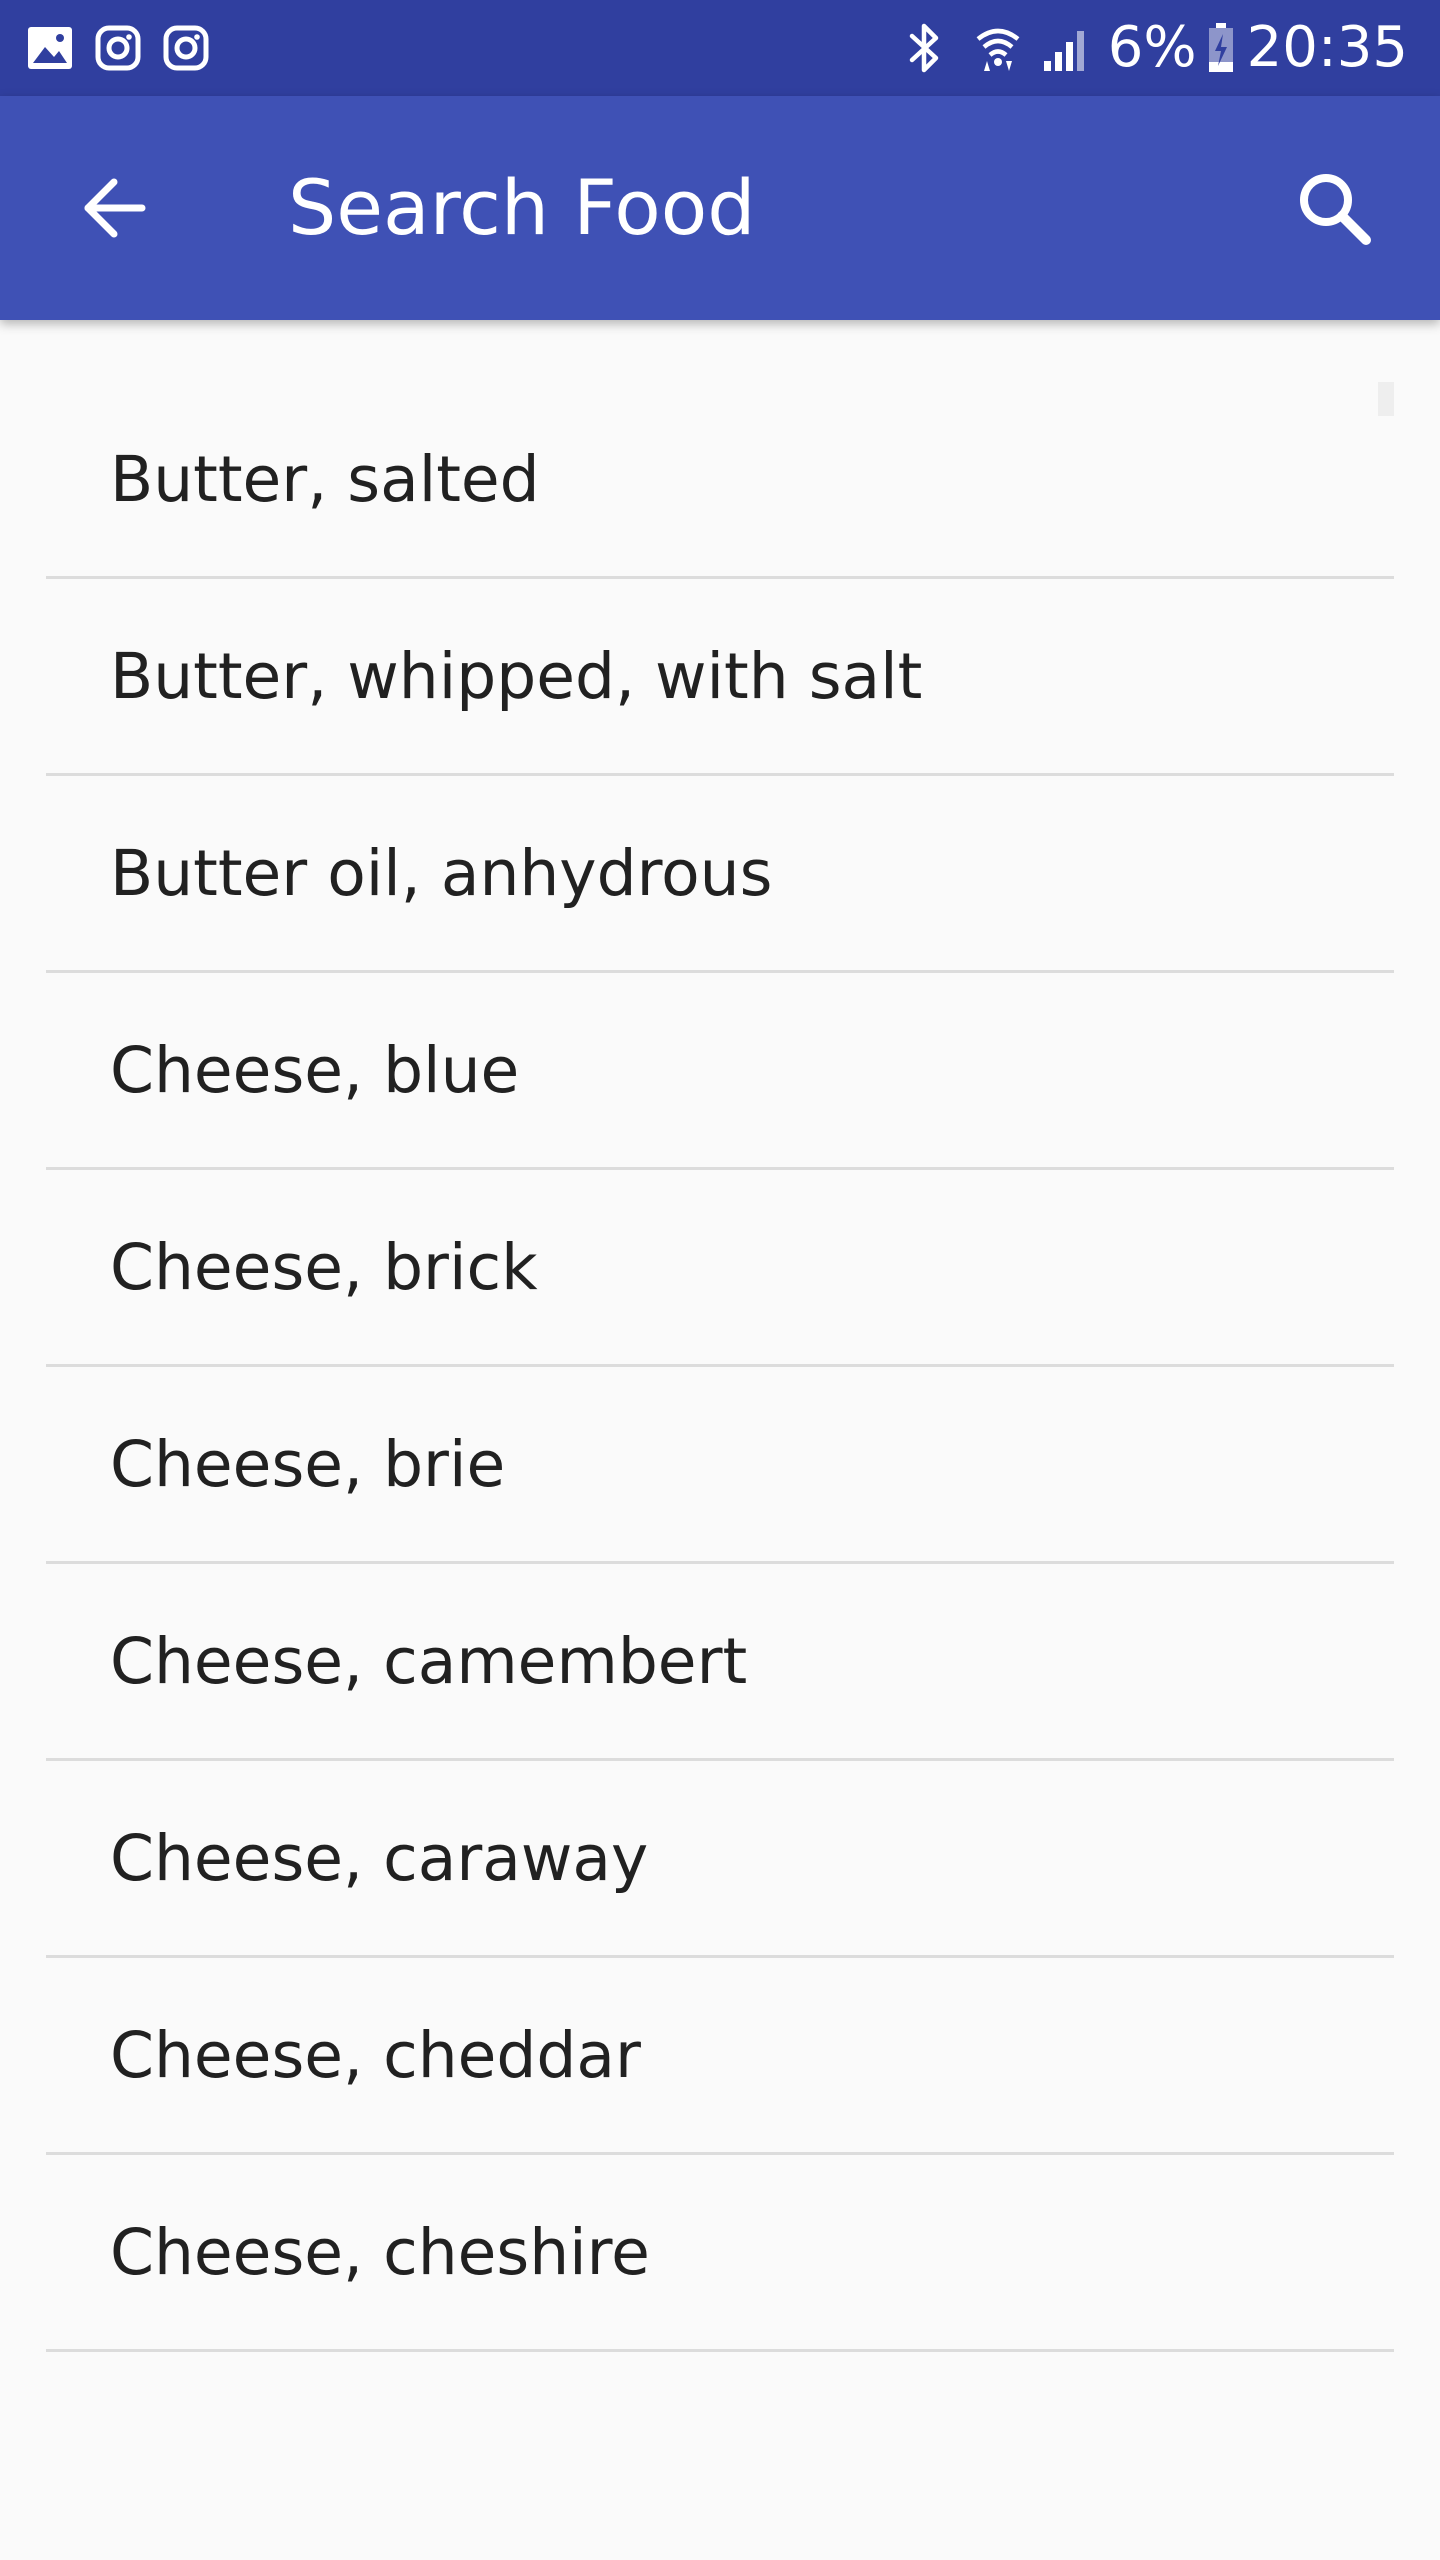 This screenshot has width=1440, height=2560. What do you see at coordinates (720, 1859) in the screenshot?
I see `list-item: Cheese, caraway` at bounding box center [720, 1859].